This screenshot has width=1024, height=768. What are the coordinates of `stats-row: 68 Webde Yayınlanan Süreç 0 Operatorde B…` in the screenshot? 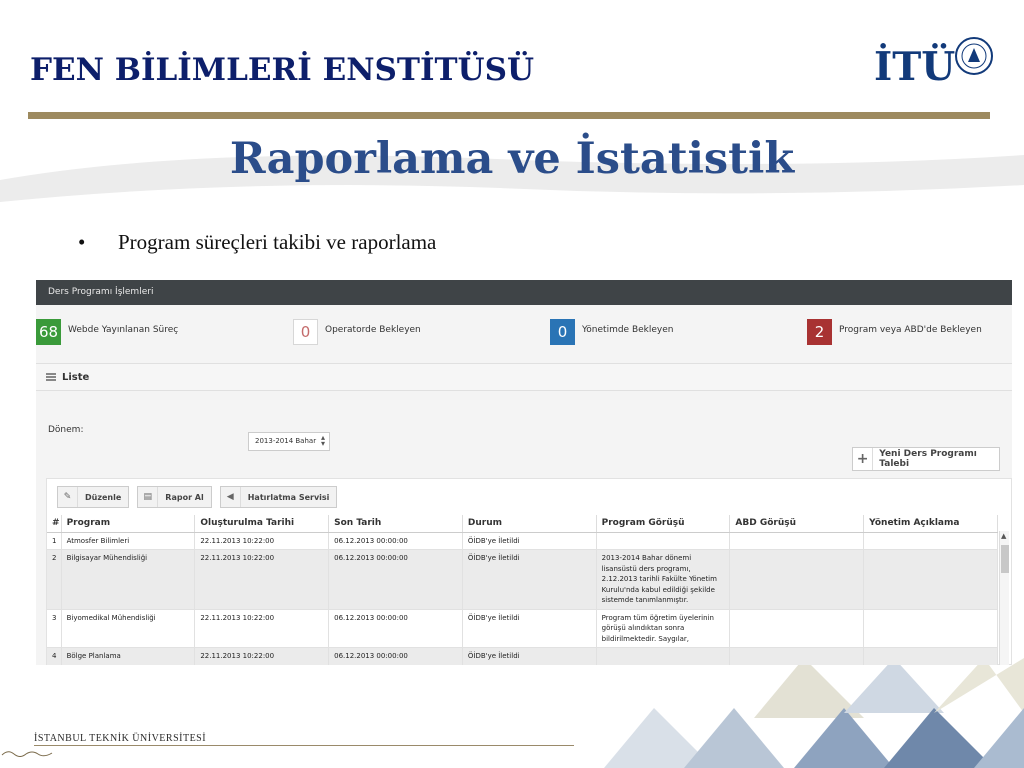 It's located at (524, 334).